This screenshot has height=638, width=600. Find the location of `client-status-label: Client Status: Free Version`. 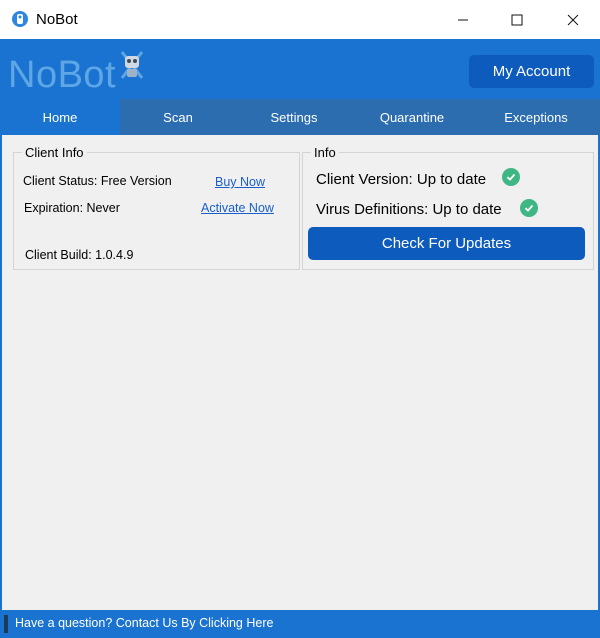

client-status-label: Client Status: Free Version is located at coordinates (97, 181).